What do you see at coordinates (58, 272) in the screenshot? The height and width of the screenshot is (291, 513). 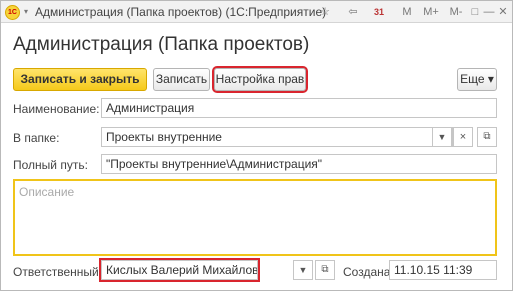 I see `responsible-label: Ответственный:` at bounding box center [58, 272].